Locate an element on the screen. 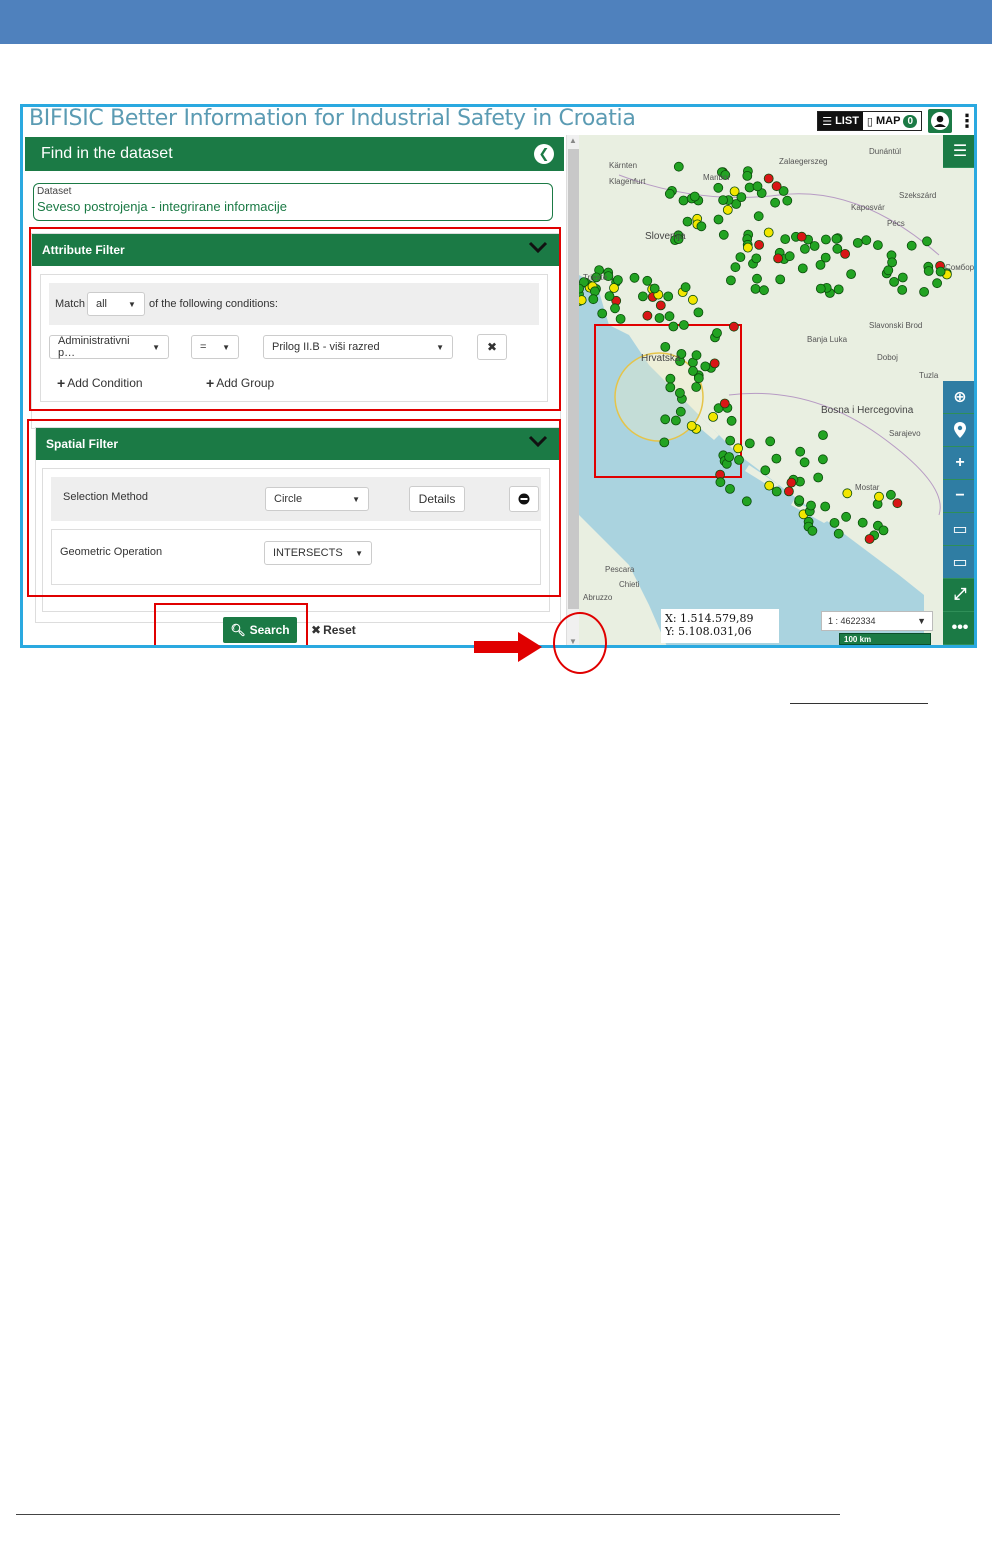 The width and height of the screenshot is (992, 1544). reset-button: ✖ Reset is located at coordinates (333, 630).